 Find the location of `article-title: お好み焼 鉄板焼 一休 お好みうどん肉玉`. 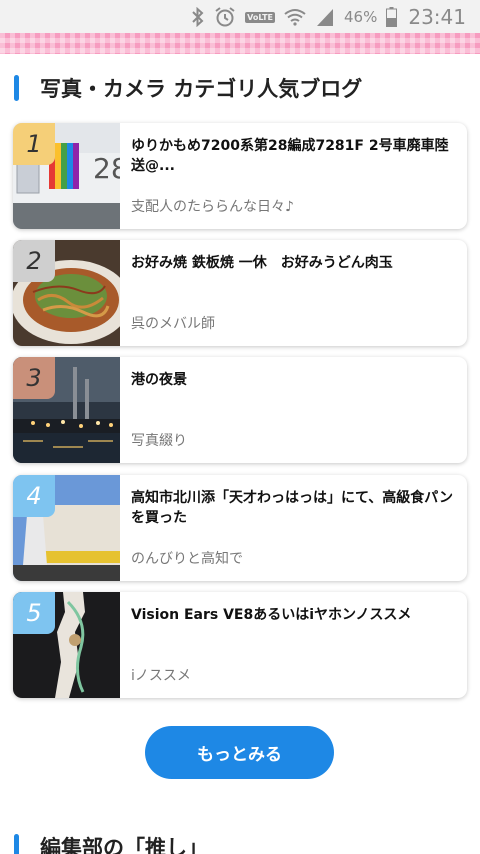

article-title: お好み焼 鉄板焼 一休 お好みうどん肉玉 is located at coordinates (292, 263).